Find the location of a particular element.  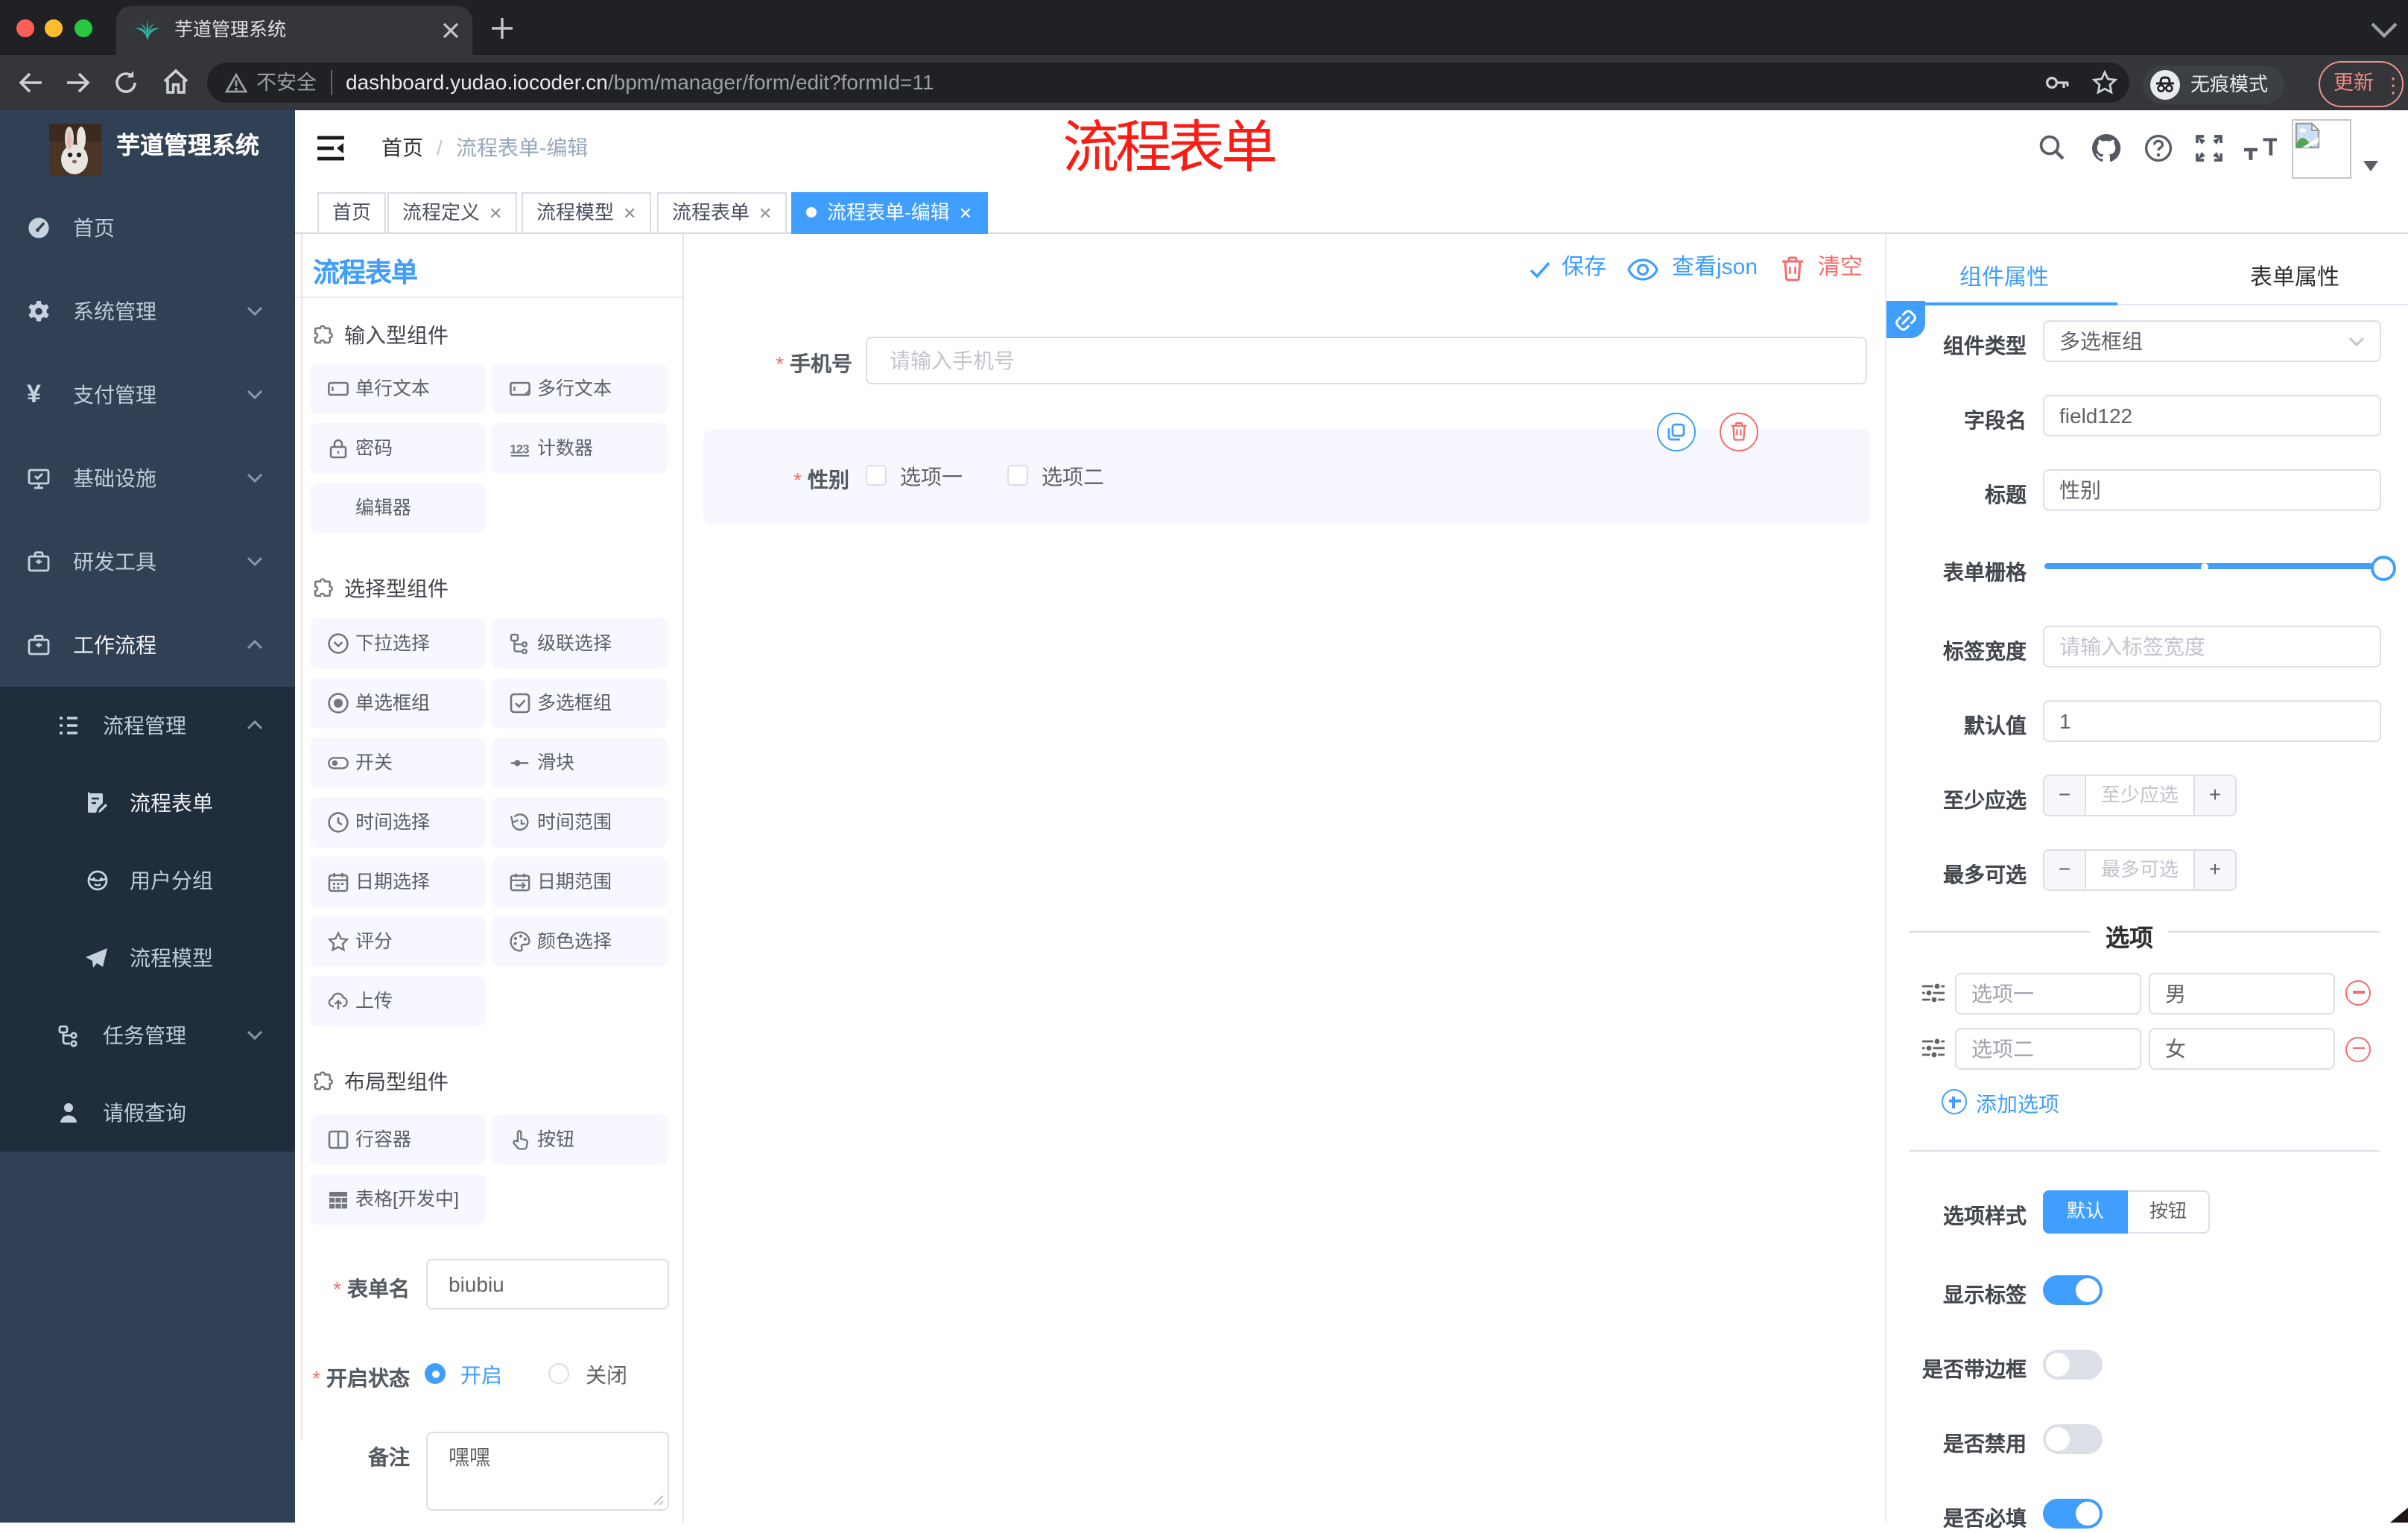

svg-text: 123 is located at coordinates (519, 450).